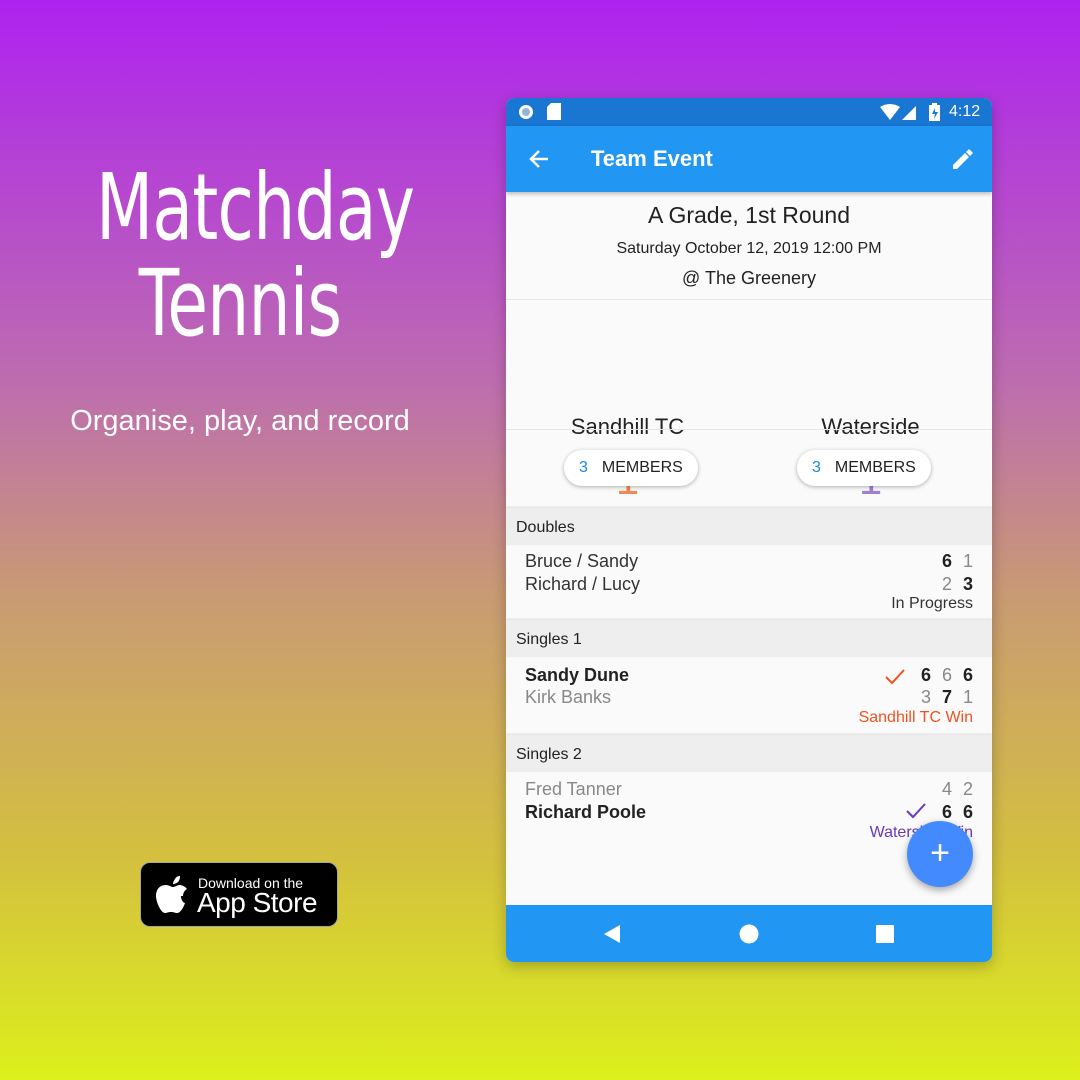 The width and height of the screenshot is (1080, 1080). I want to click on home-members-button: 3 MEMBERS, so click(631, 468).